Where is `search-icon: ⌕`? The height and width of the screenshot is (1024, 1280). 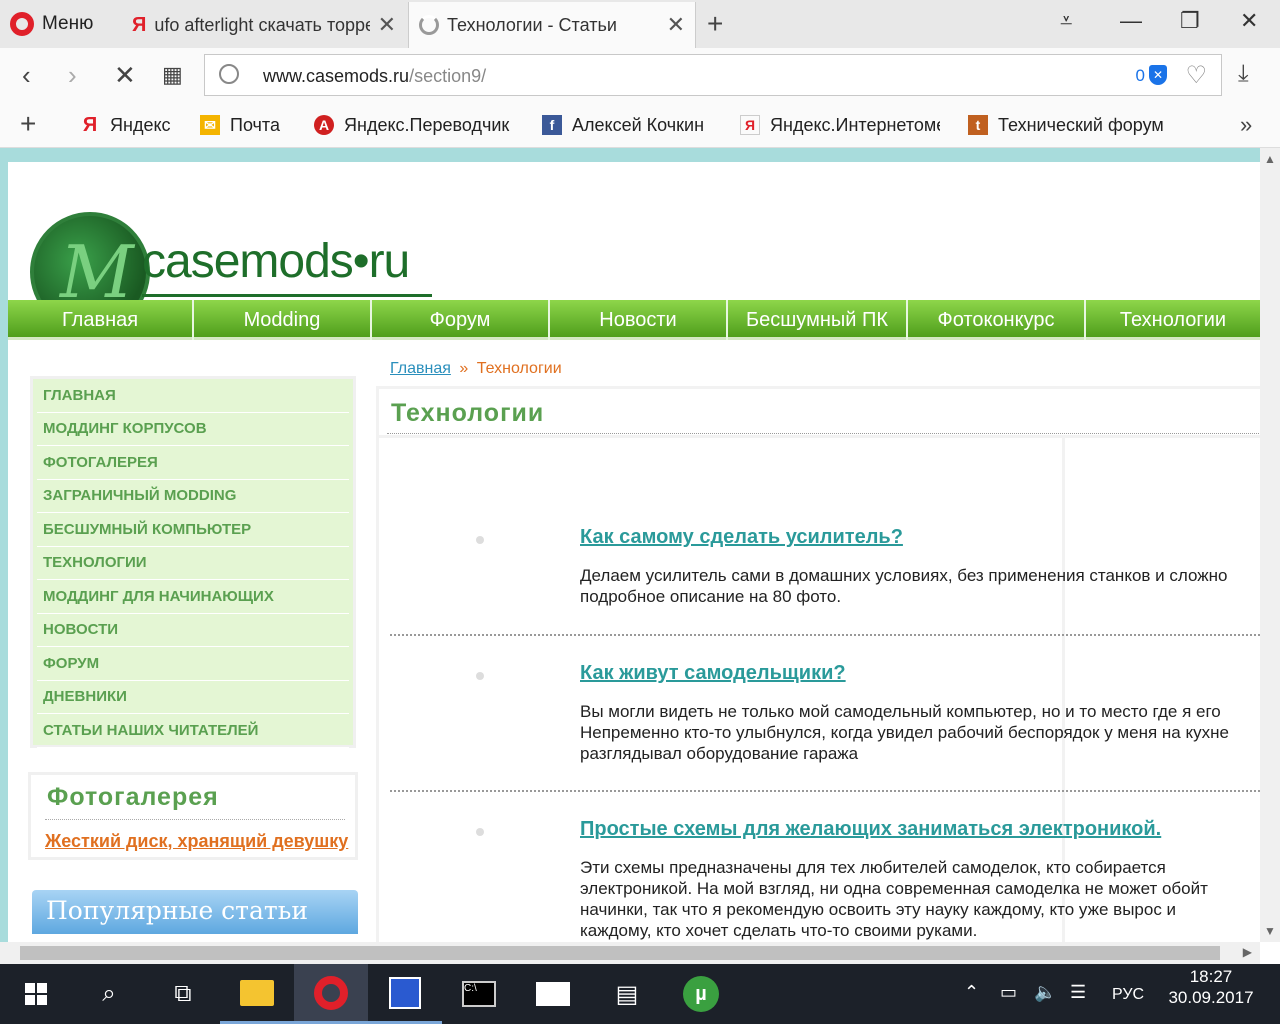
search-icon: ⌕ is located at coordinates (109, 994).